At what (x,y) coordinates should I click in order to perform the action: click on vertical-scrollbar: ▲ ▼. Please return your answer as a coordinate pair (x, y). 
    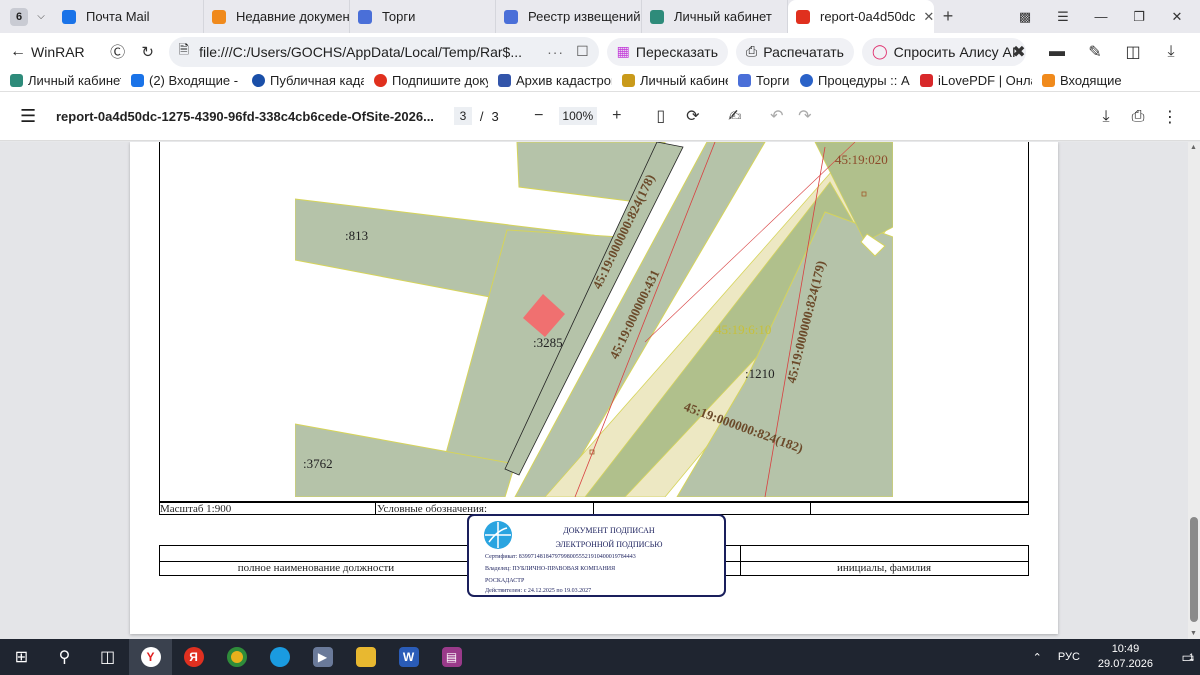
    Looking at the image, I should click on (1194, 390).